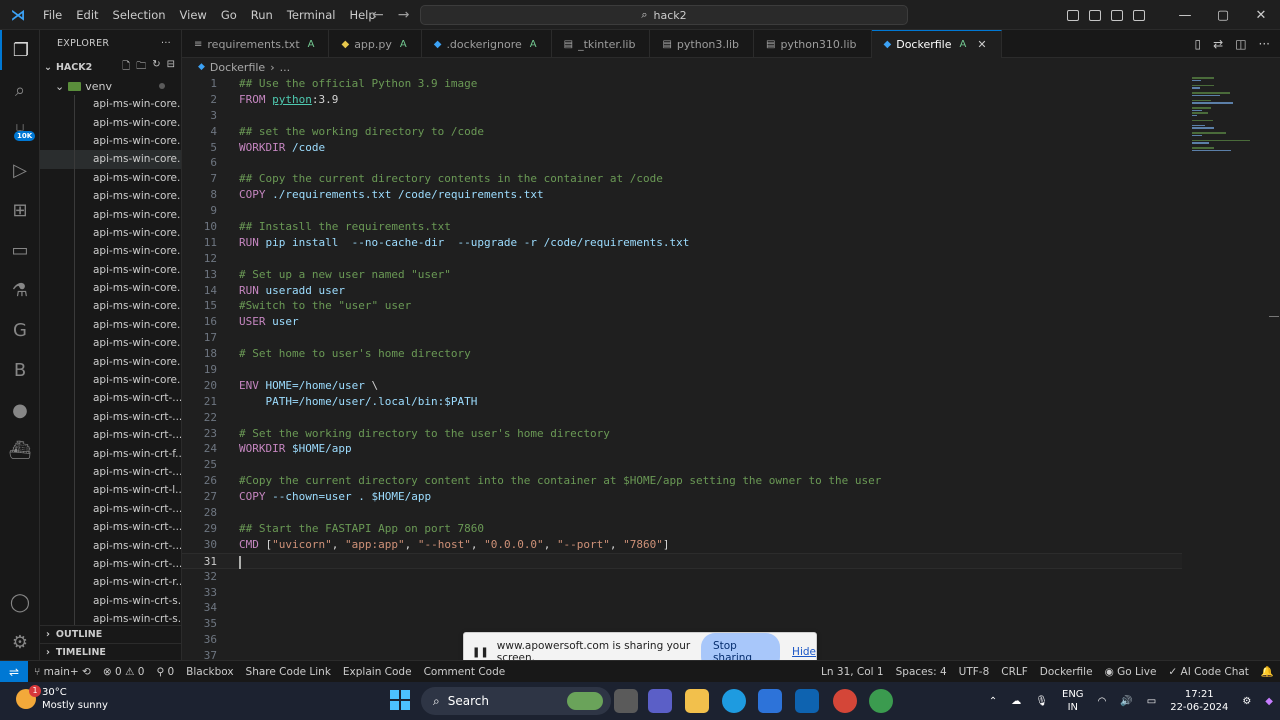 The height and width of the screenshot is (720, 1280). What do you see at coordinates (1227, 113) in the screenshot?
I see `minimap` at bounding box center [1227, 113].